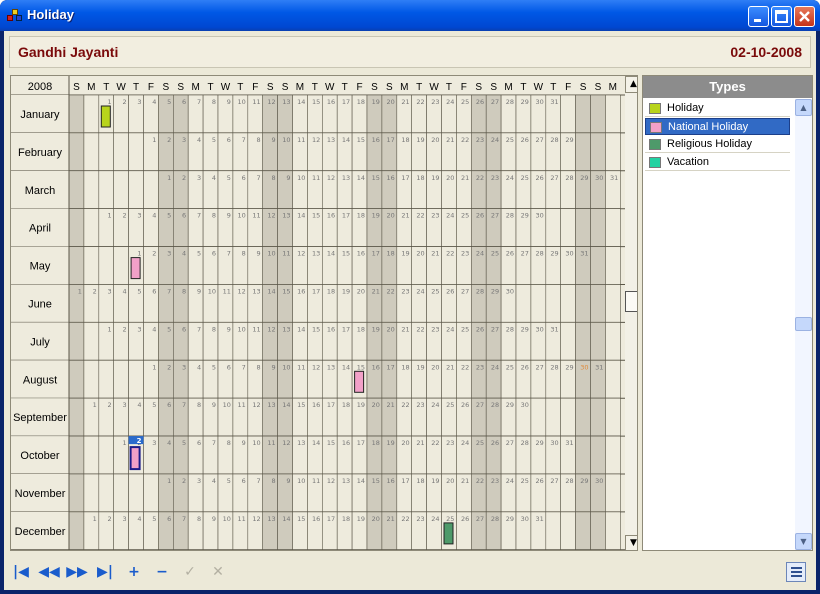 The height and width of the screenshot is (594, 820). I want to click on type-item: Holiday, so click(717, 108).